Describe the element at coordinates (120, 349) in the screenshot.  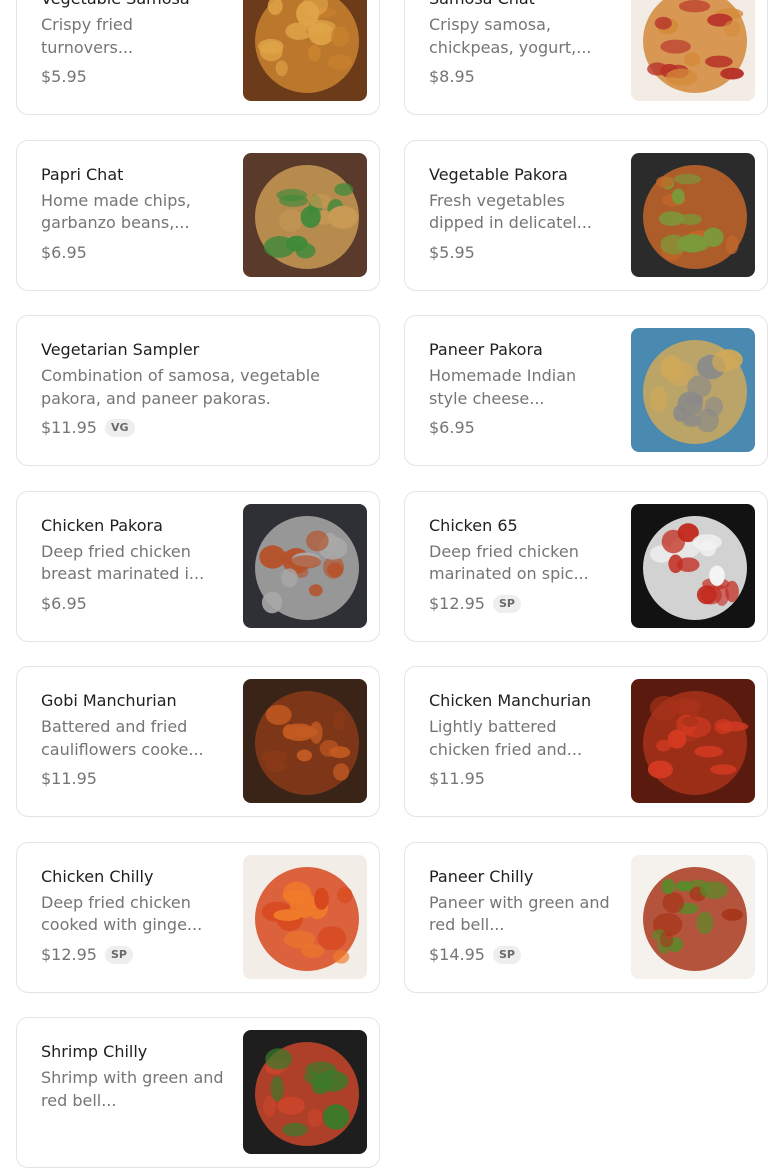
I see `menu-item-name: Vegetarian Sampler` at that location.